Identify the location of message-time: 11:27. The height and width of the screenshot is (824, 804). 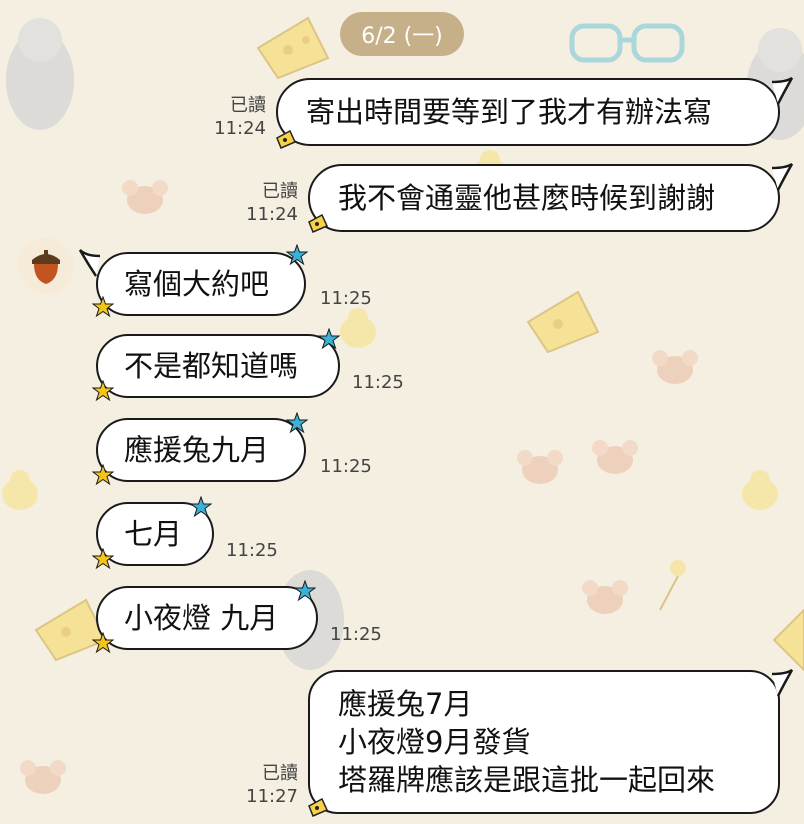
(272, 796).